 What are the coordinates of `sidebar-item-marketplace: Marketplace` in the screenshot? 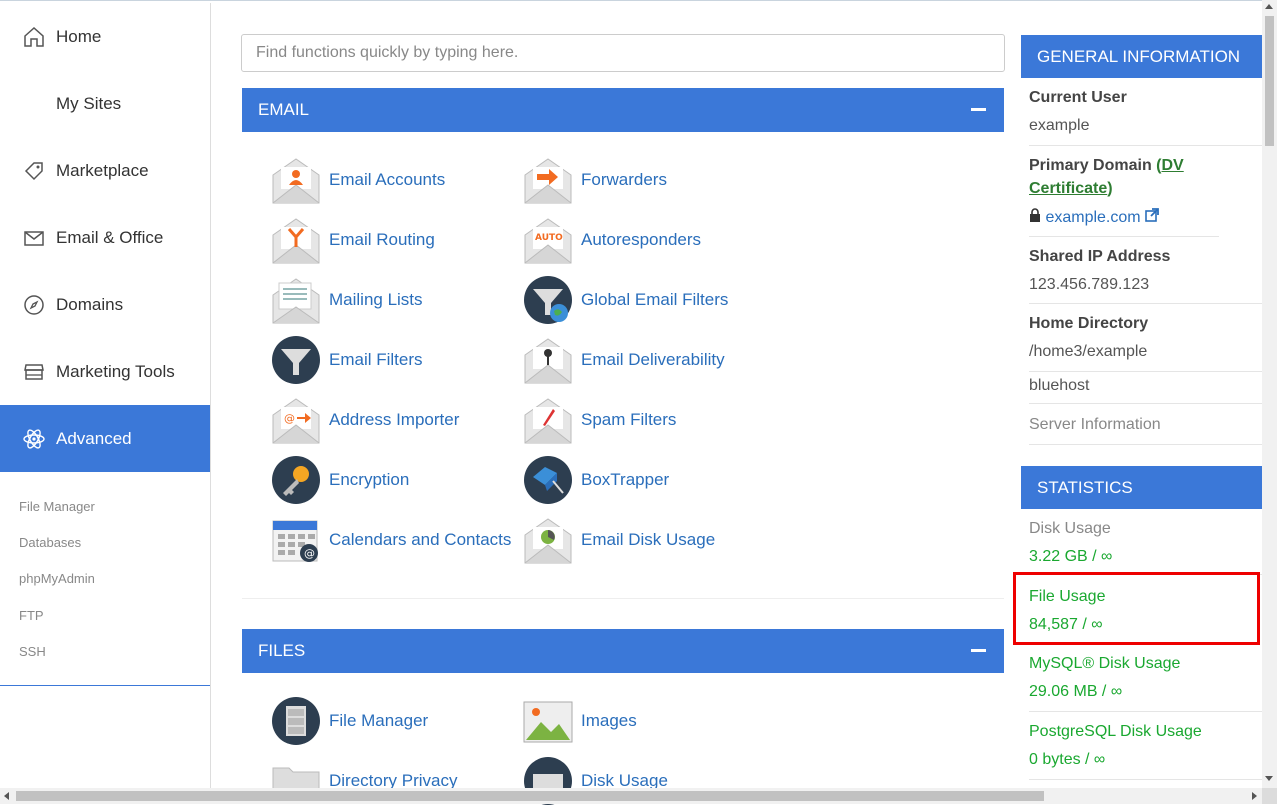 It's located at (105, 170).